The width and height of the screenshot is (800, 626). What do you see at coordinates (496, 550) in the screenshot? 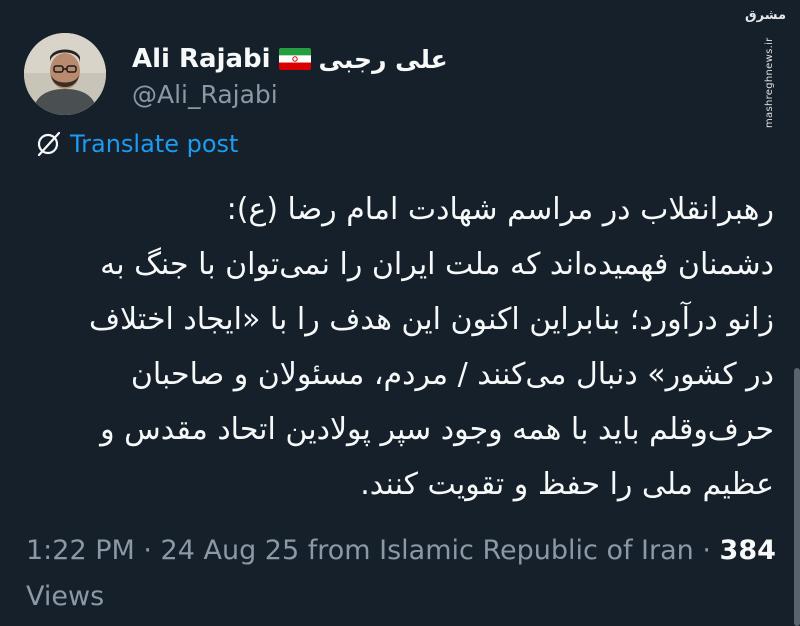
I see `tweet-source: from Islamic Republic of Iran` at bounding box center [496, 550].